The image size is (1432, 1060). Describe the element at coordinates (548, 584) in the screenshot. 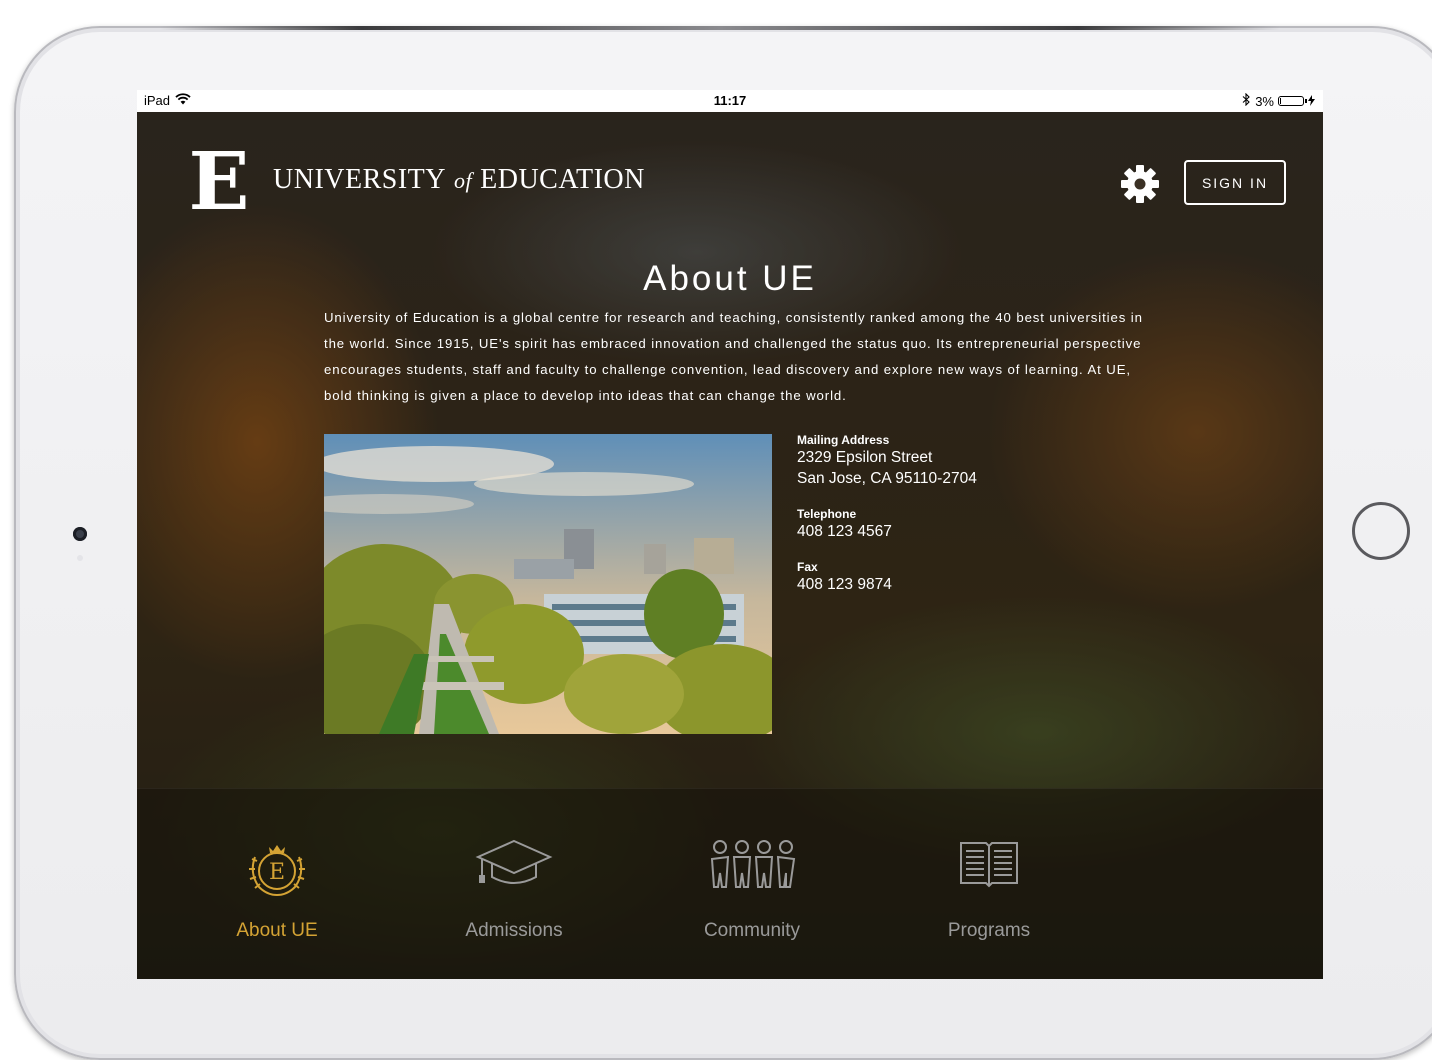

I see `campus-photo` at that location.